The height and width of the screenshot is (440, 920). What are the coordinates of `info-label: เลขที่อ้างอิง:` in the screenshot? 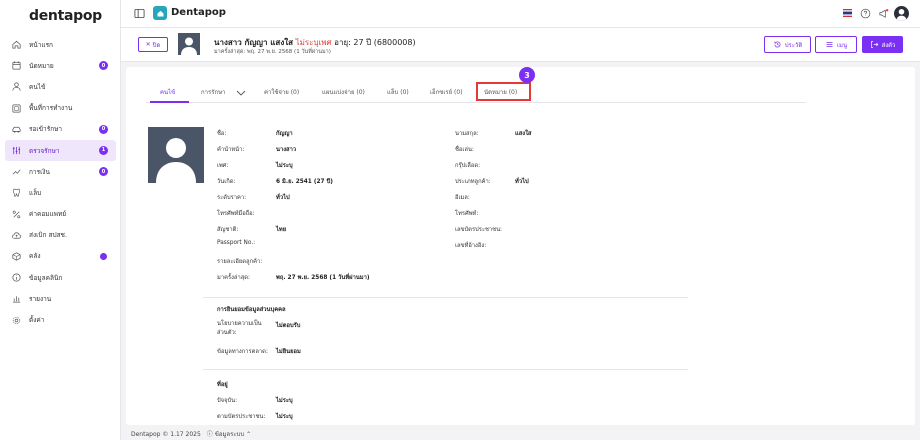 It's located at (471, 246).